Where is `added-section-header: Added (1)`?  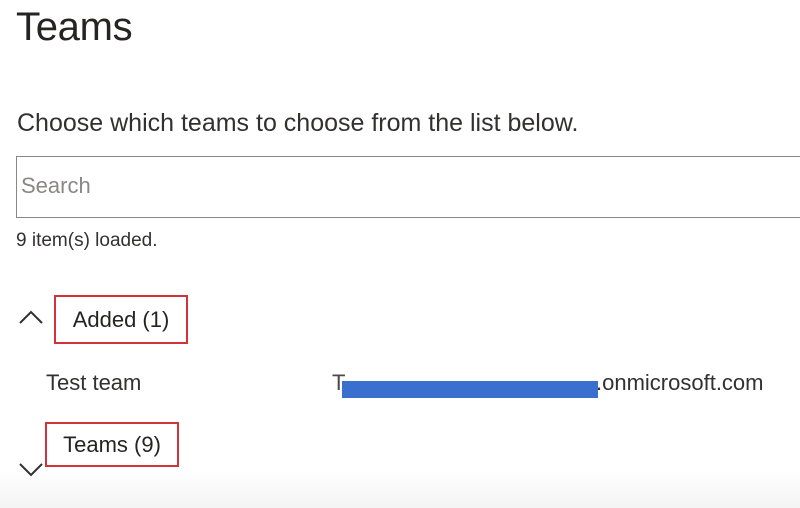
added-section-header: Added (1) is located at coordinates (121, 319).